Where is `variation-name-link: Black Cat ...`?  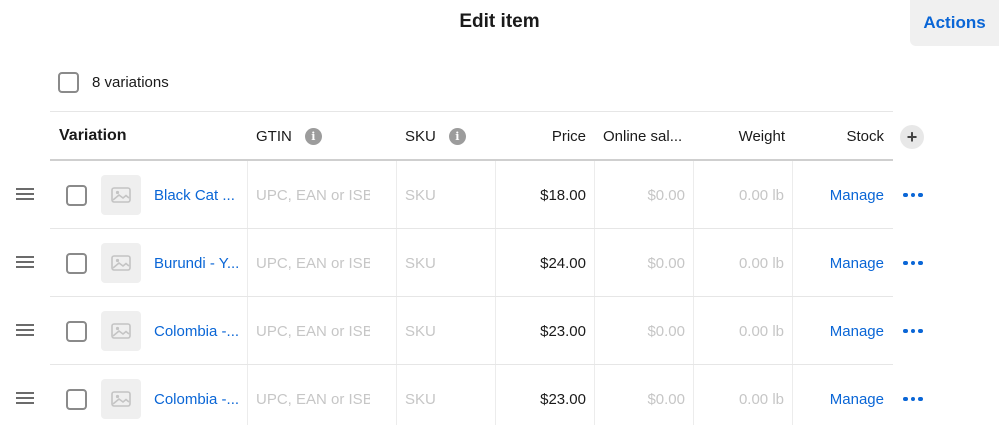 variation-name-link: Black Cat ... is located at coordinates (194, 195).